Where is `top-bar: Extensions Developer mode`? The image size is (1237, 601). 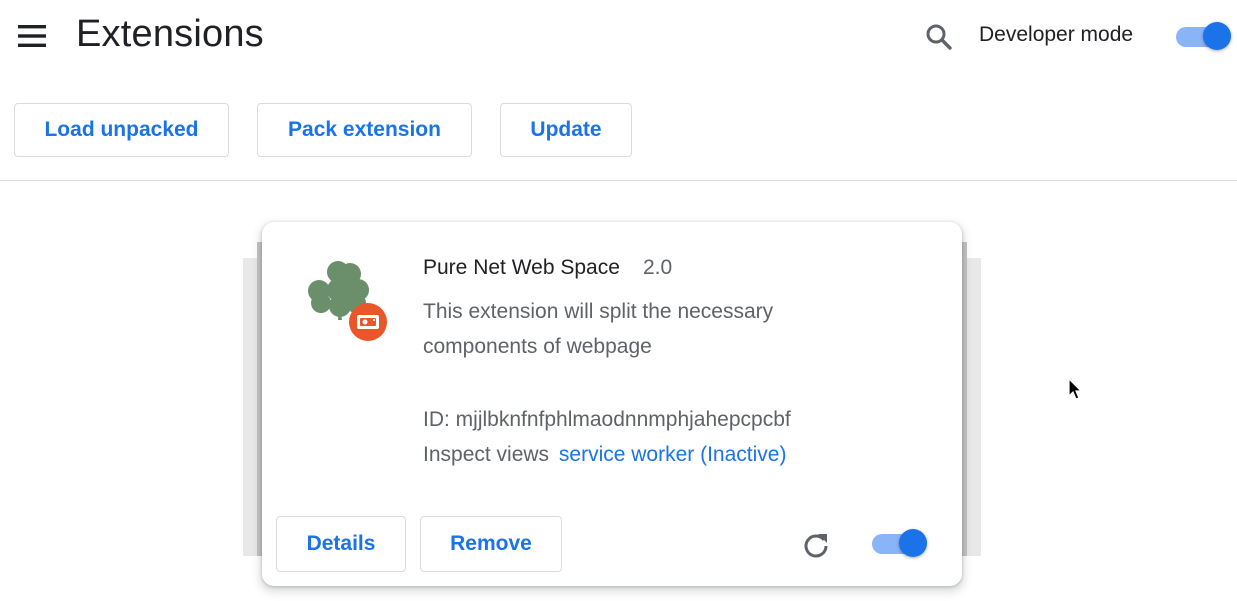 top-bar: Extensions Developer mode is located at coordinates (618, 38).